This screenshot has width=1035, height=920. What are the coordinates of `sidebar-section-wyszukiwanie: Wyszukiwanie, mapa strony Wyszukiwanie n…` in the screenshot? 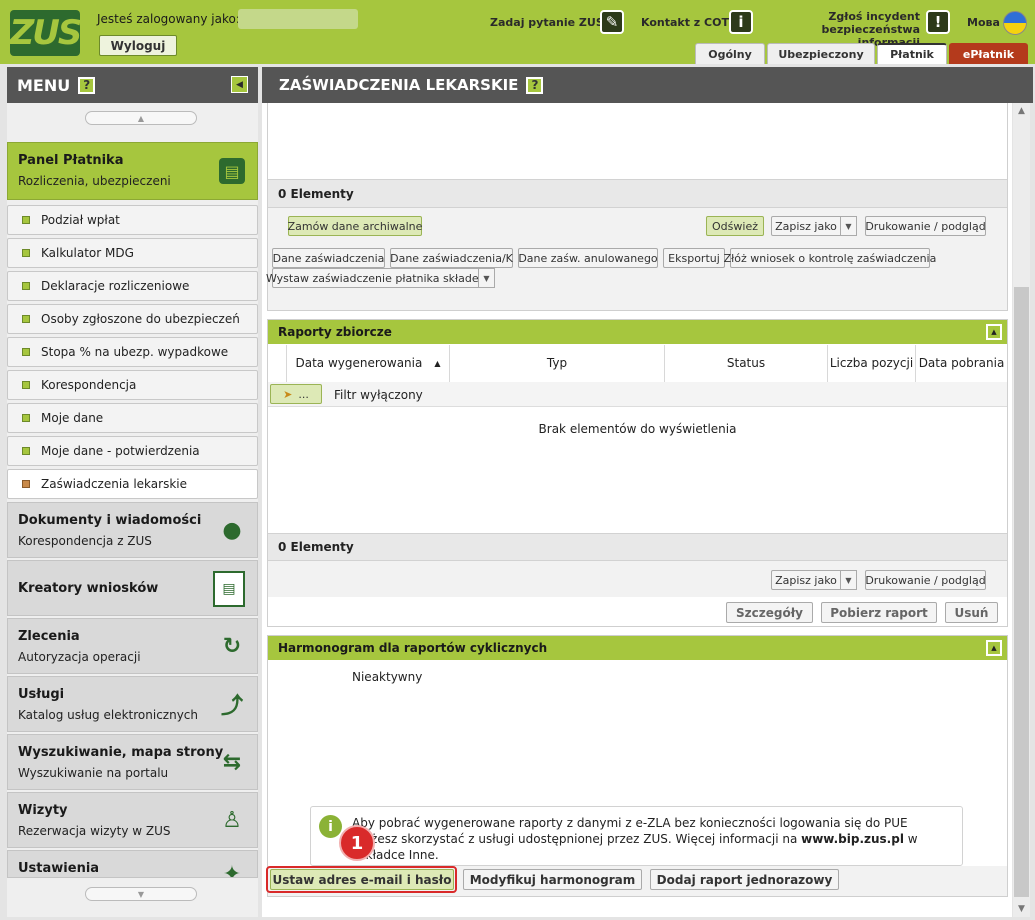 It's located at (132, 762).